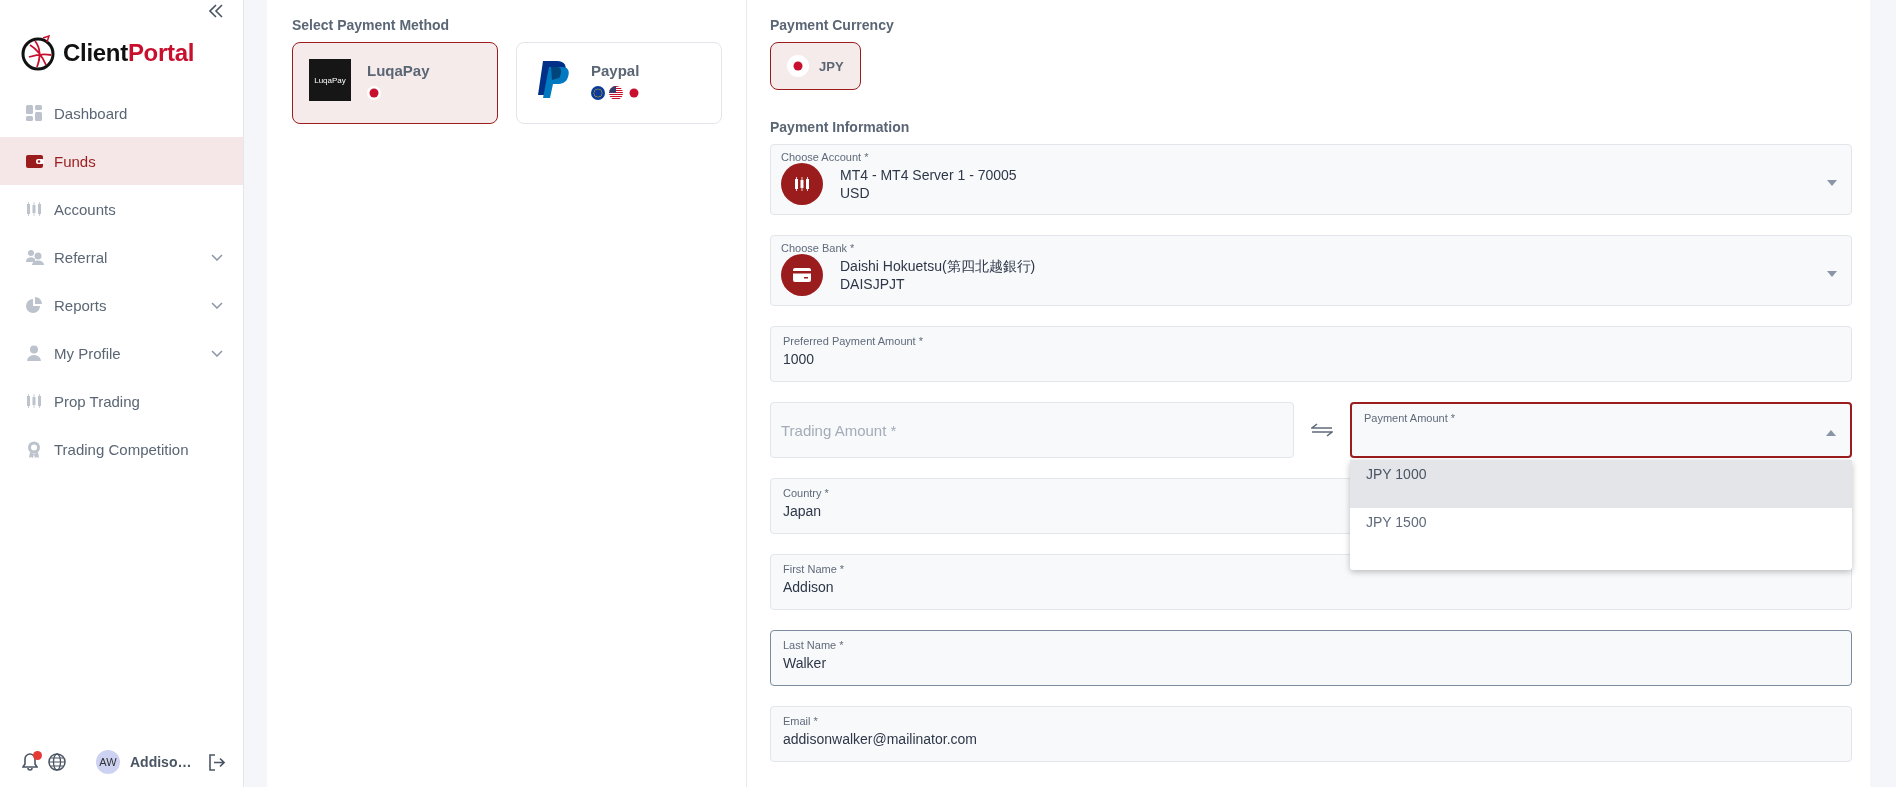  Describe the element at coordinates (121, 449) in the screenshot. I see `nav-item: Trading Competition` at that location.